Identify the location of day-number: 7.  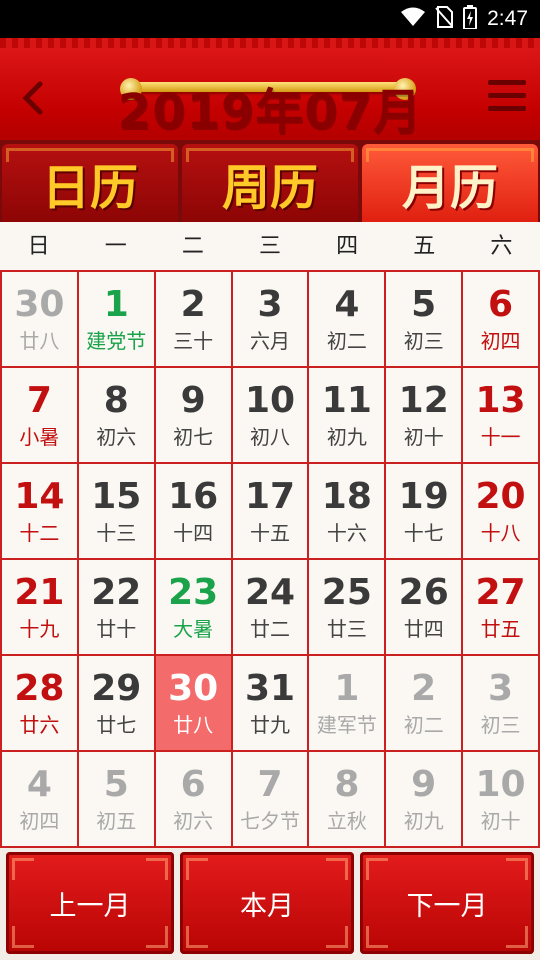
(39, 400).